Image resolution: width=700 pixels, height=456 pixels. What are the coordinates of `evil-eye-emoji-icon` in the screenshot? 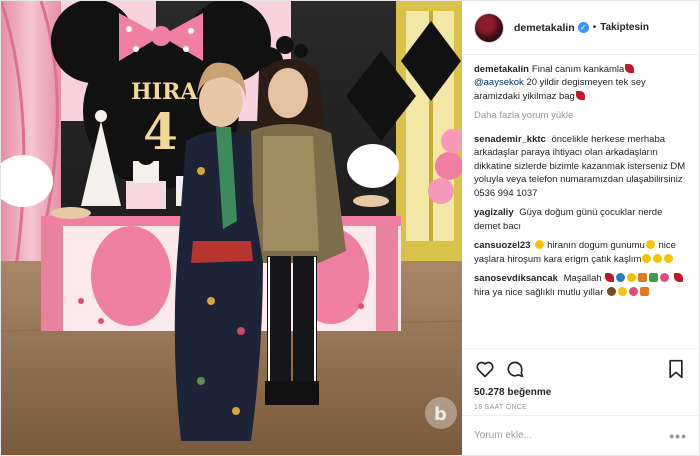 It's located at (621, 278).